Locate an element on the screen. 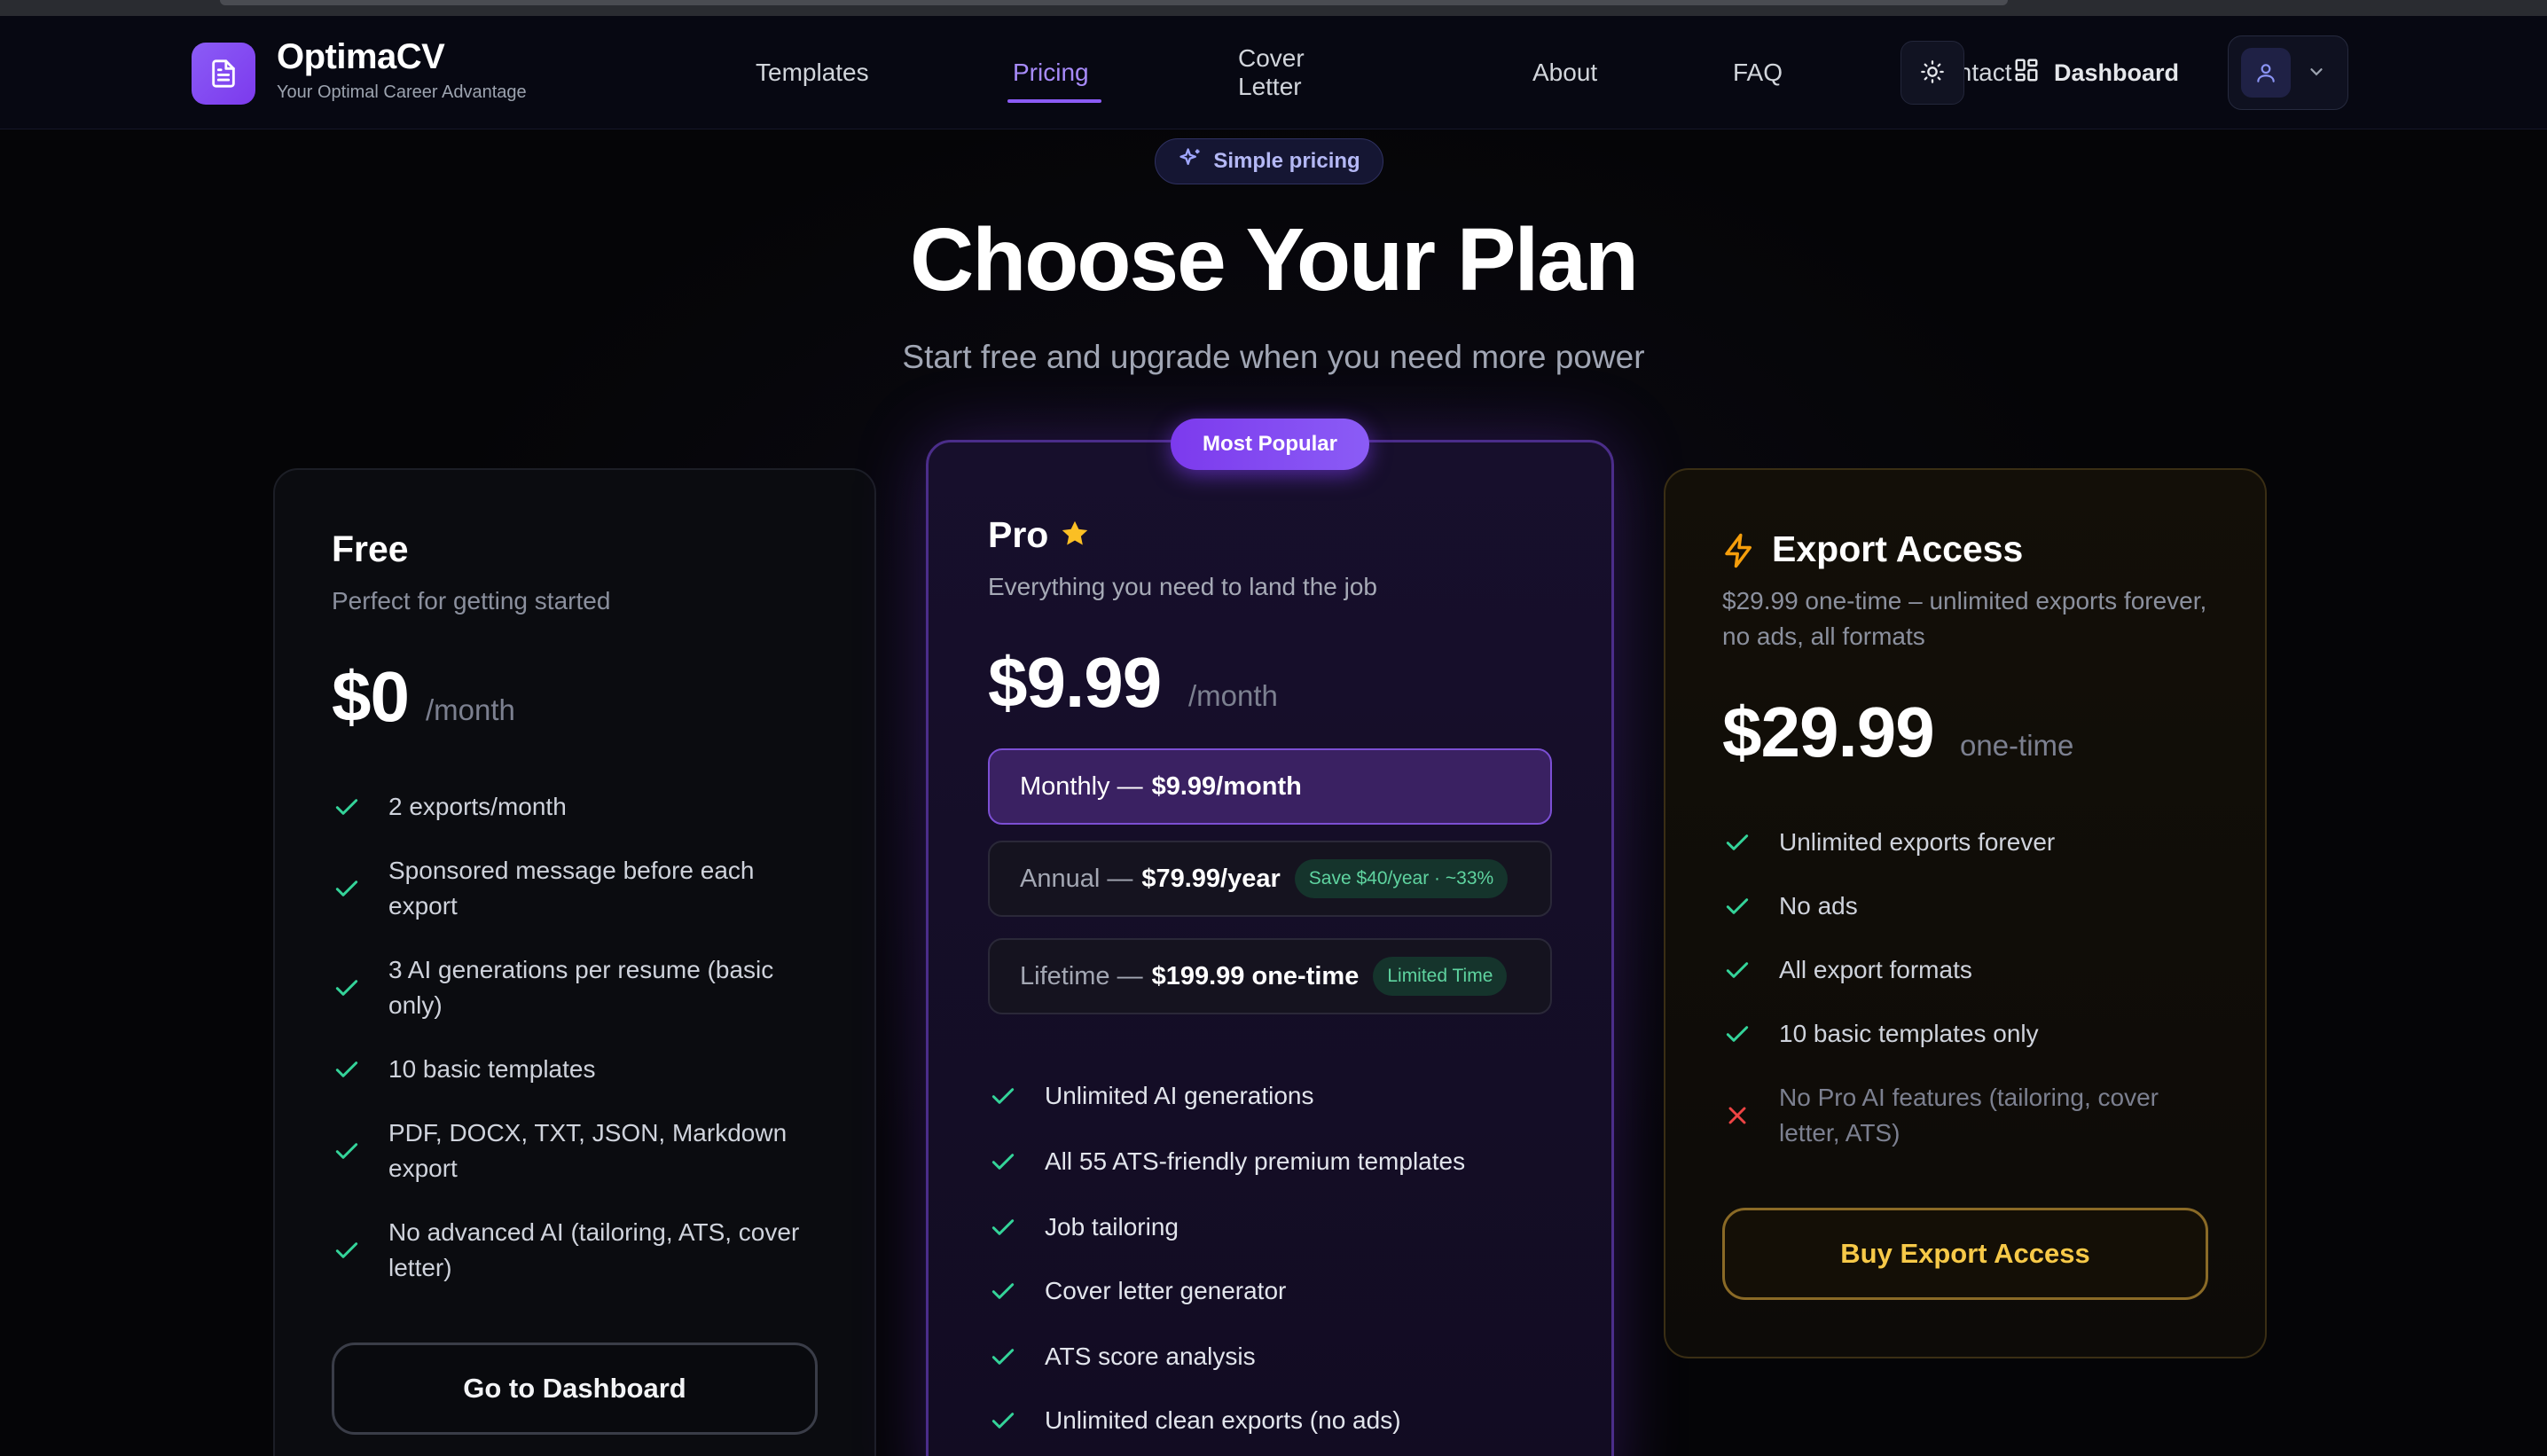  feature-item: 10 basic templates is located at coordinates (571, 1069).